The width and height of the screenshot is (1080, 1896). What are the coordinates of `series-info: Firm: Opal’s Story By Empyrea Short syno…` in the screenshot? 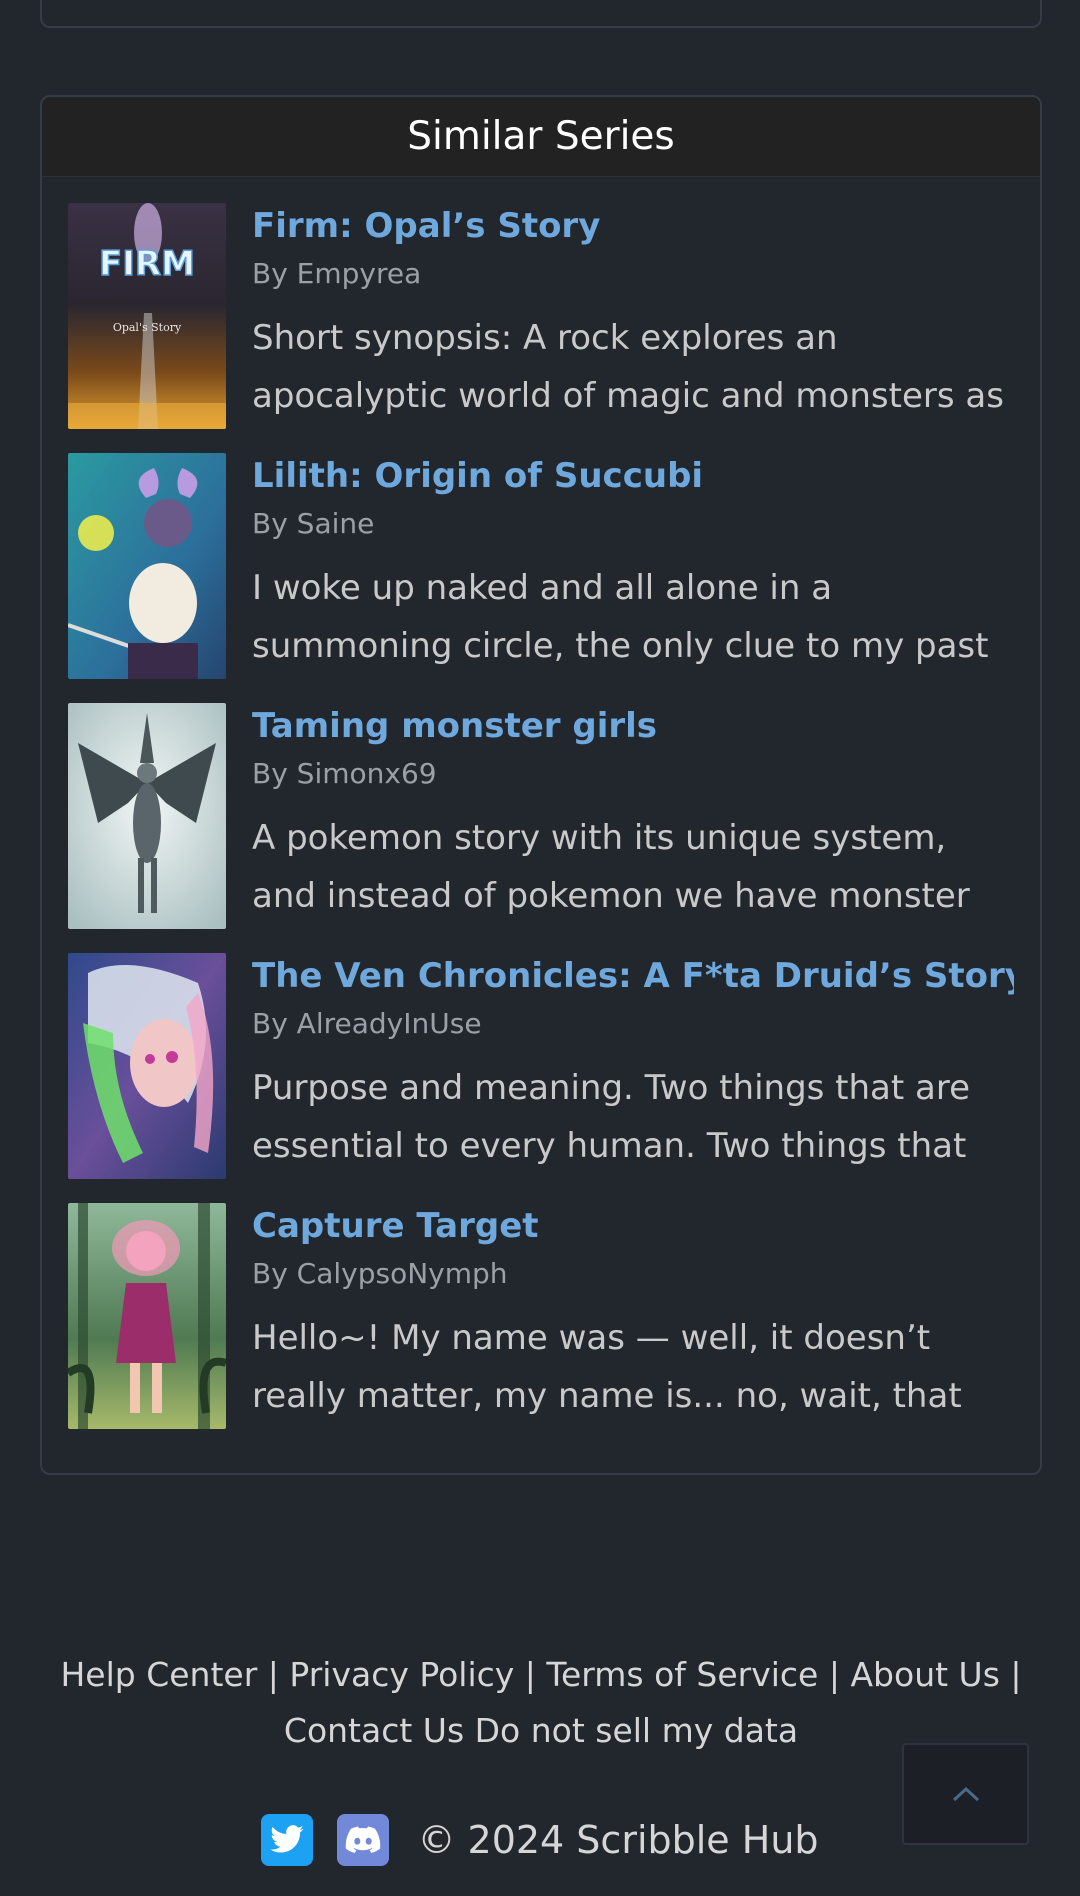 It's located at (633, 328).